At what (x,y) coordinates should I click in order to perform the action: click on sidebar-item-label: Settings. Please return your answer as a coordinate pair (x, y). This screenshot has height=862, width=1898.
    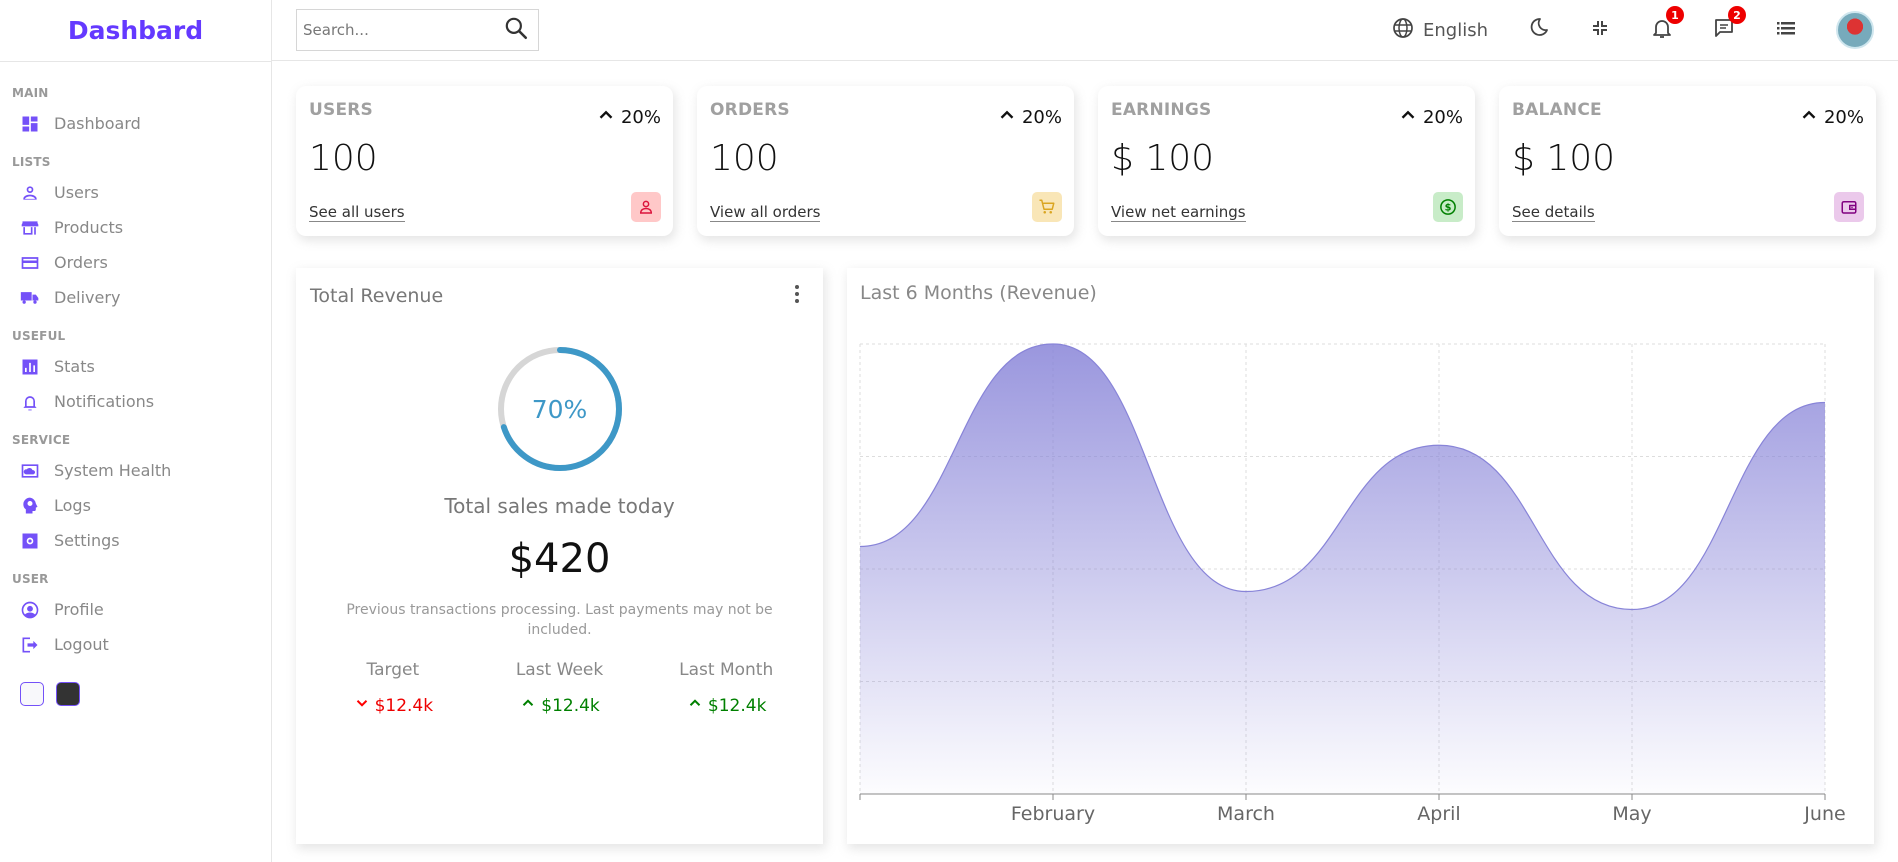
    Looking at the image, I should click on (87, 540).